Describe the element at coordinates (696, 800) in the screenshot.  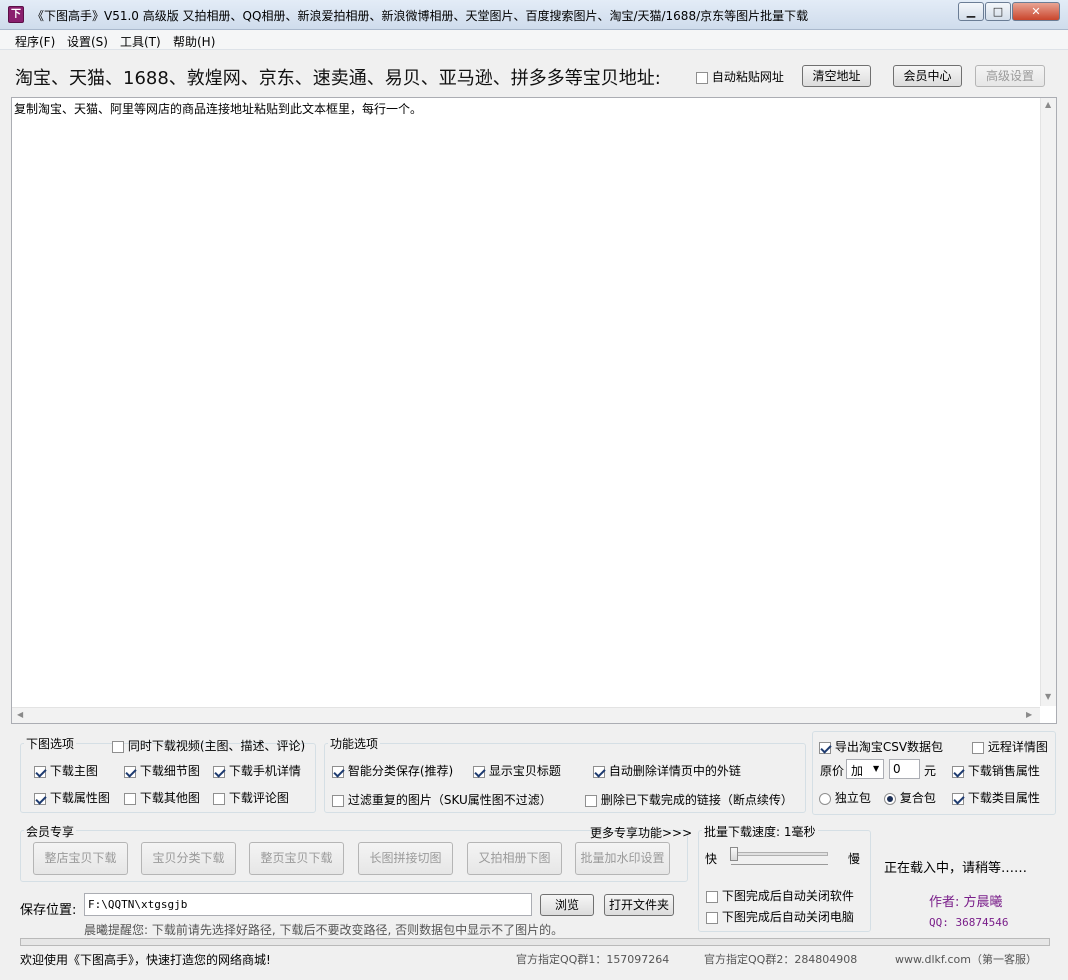
I see `delete-finished-links-label: 删除已下载完成的链接（断点续传）` at that location.